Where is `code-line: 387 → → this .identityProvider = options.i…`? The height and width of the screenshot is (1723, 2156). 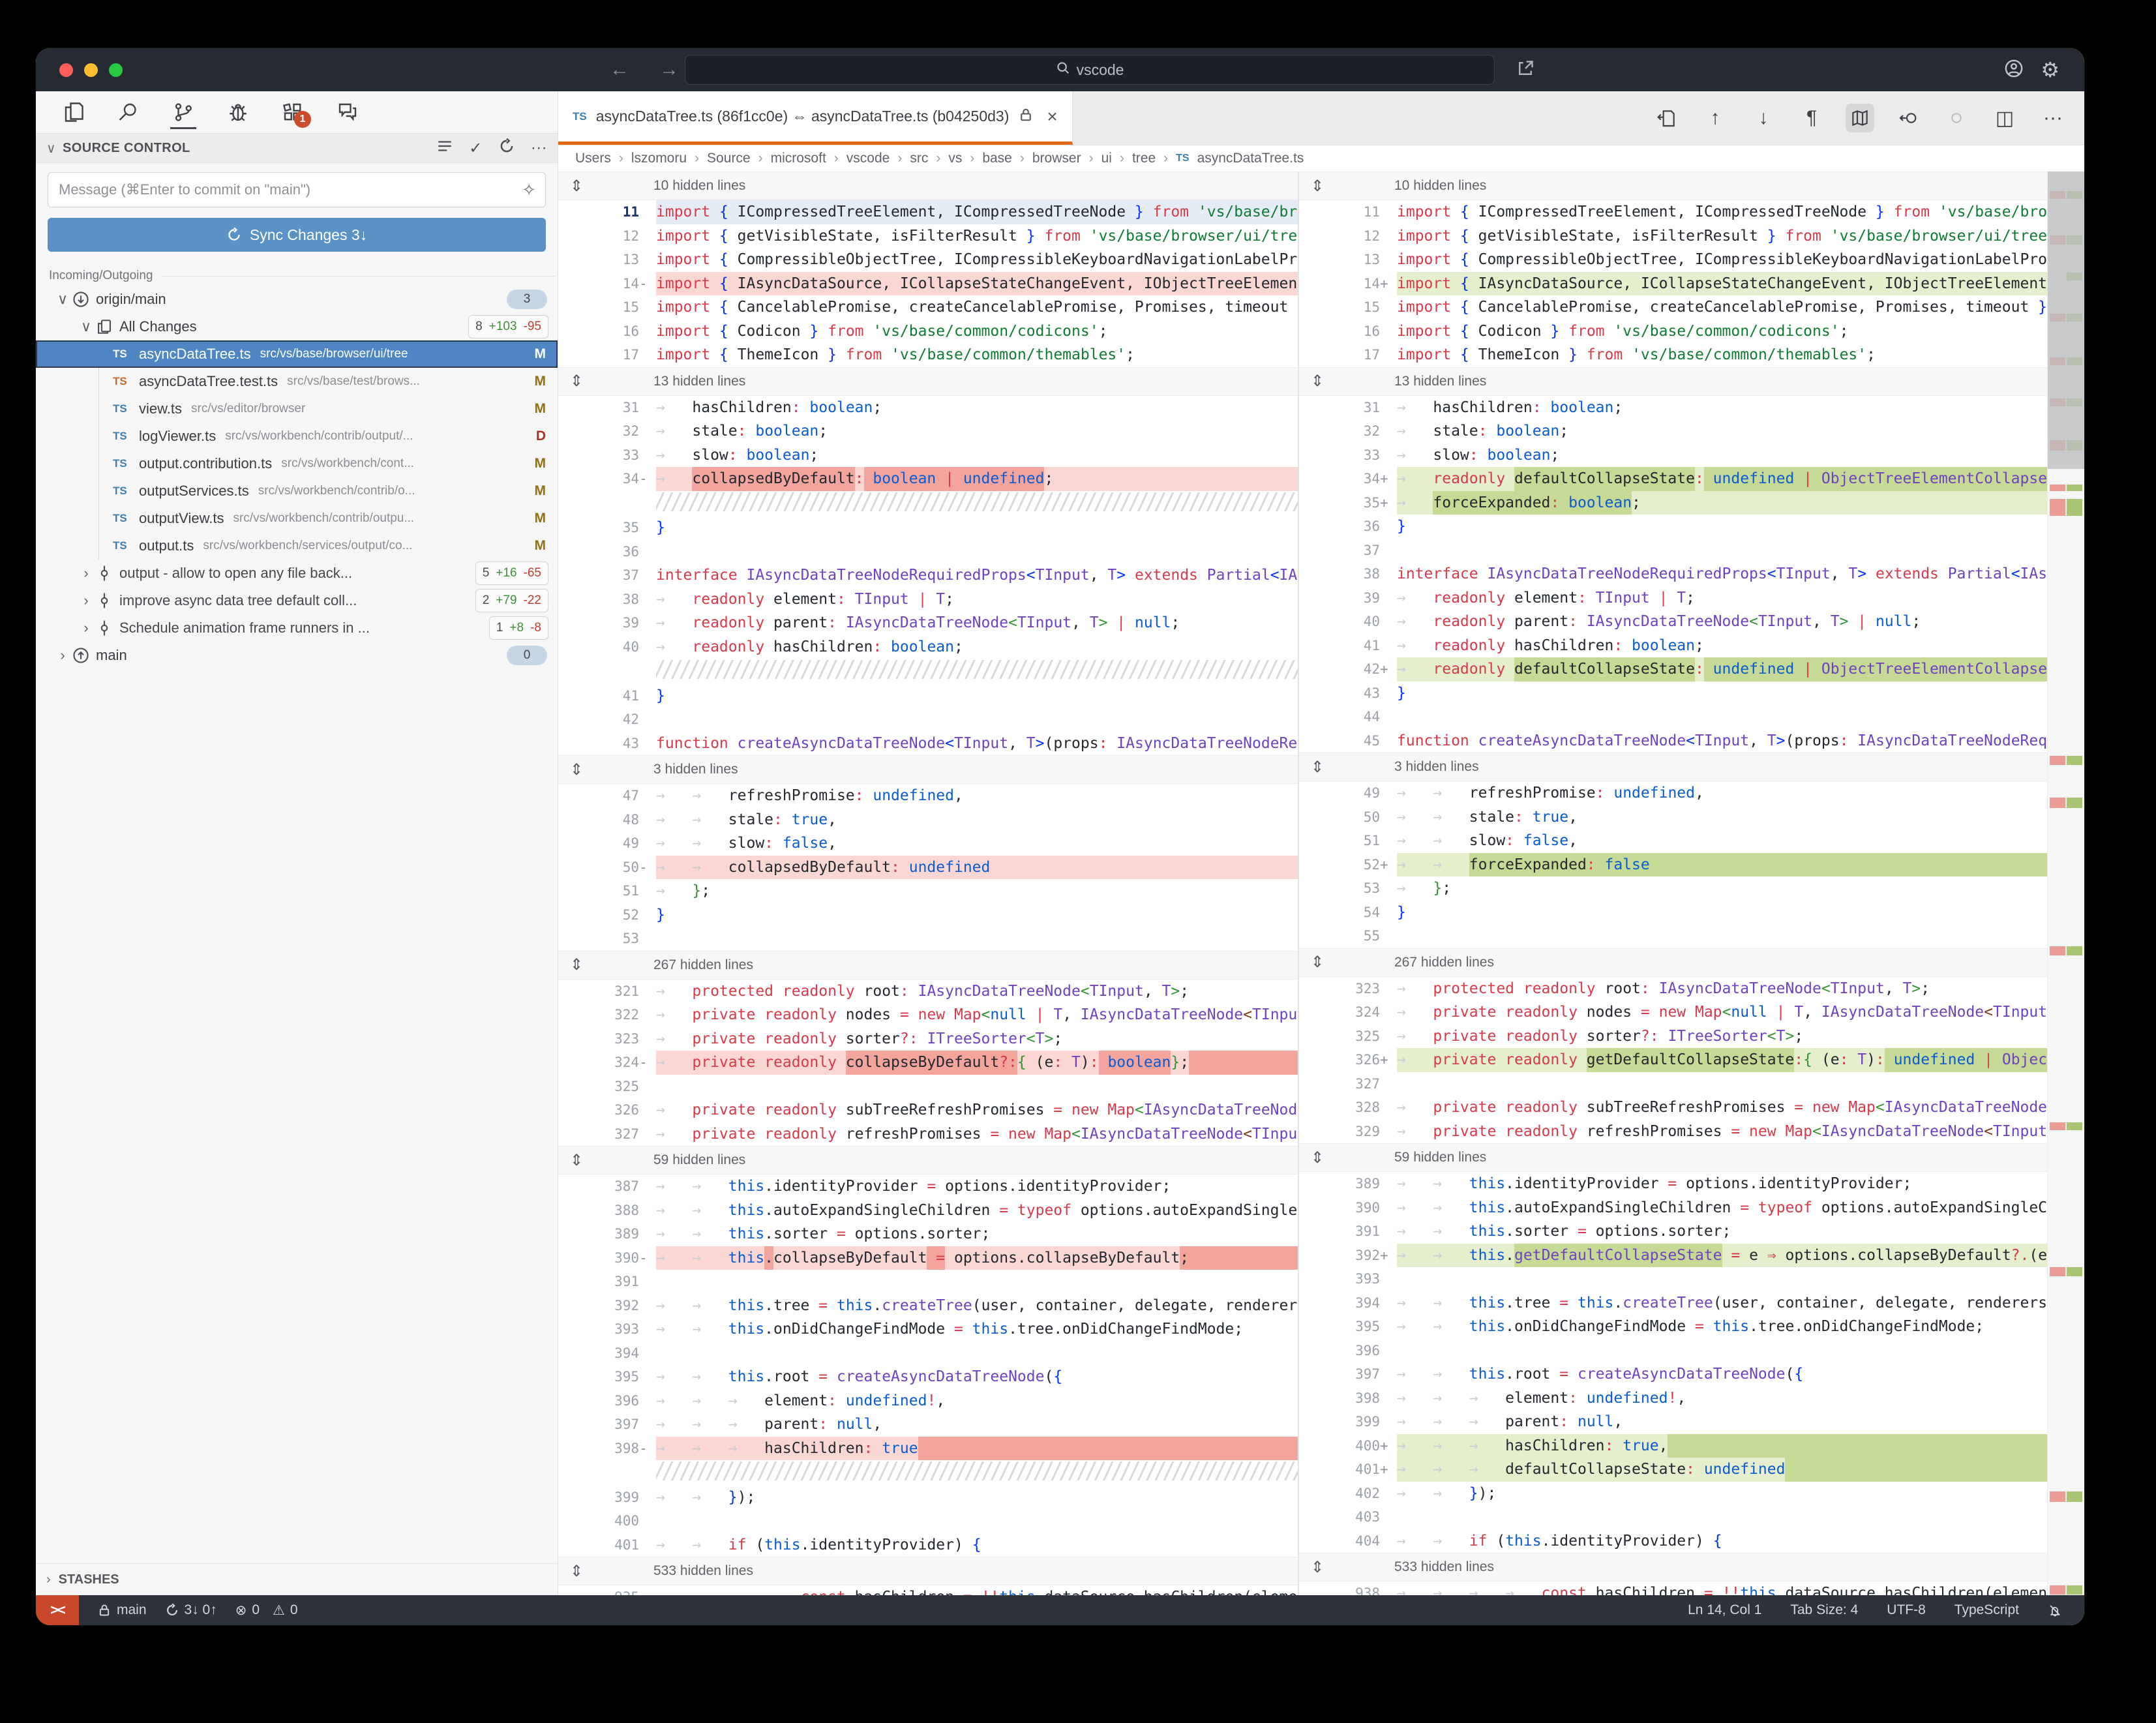 code-line: 387 → → this .identityProvider = options.i… is located at coordinates (928, 1187).